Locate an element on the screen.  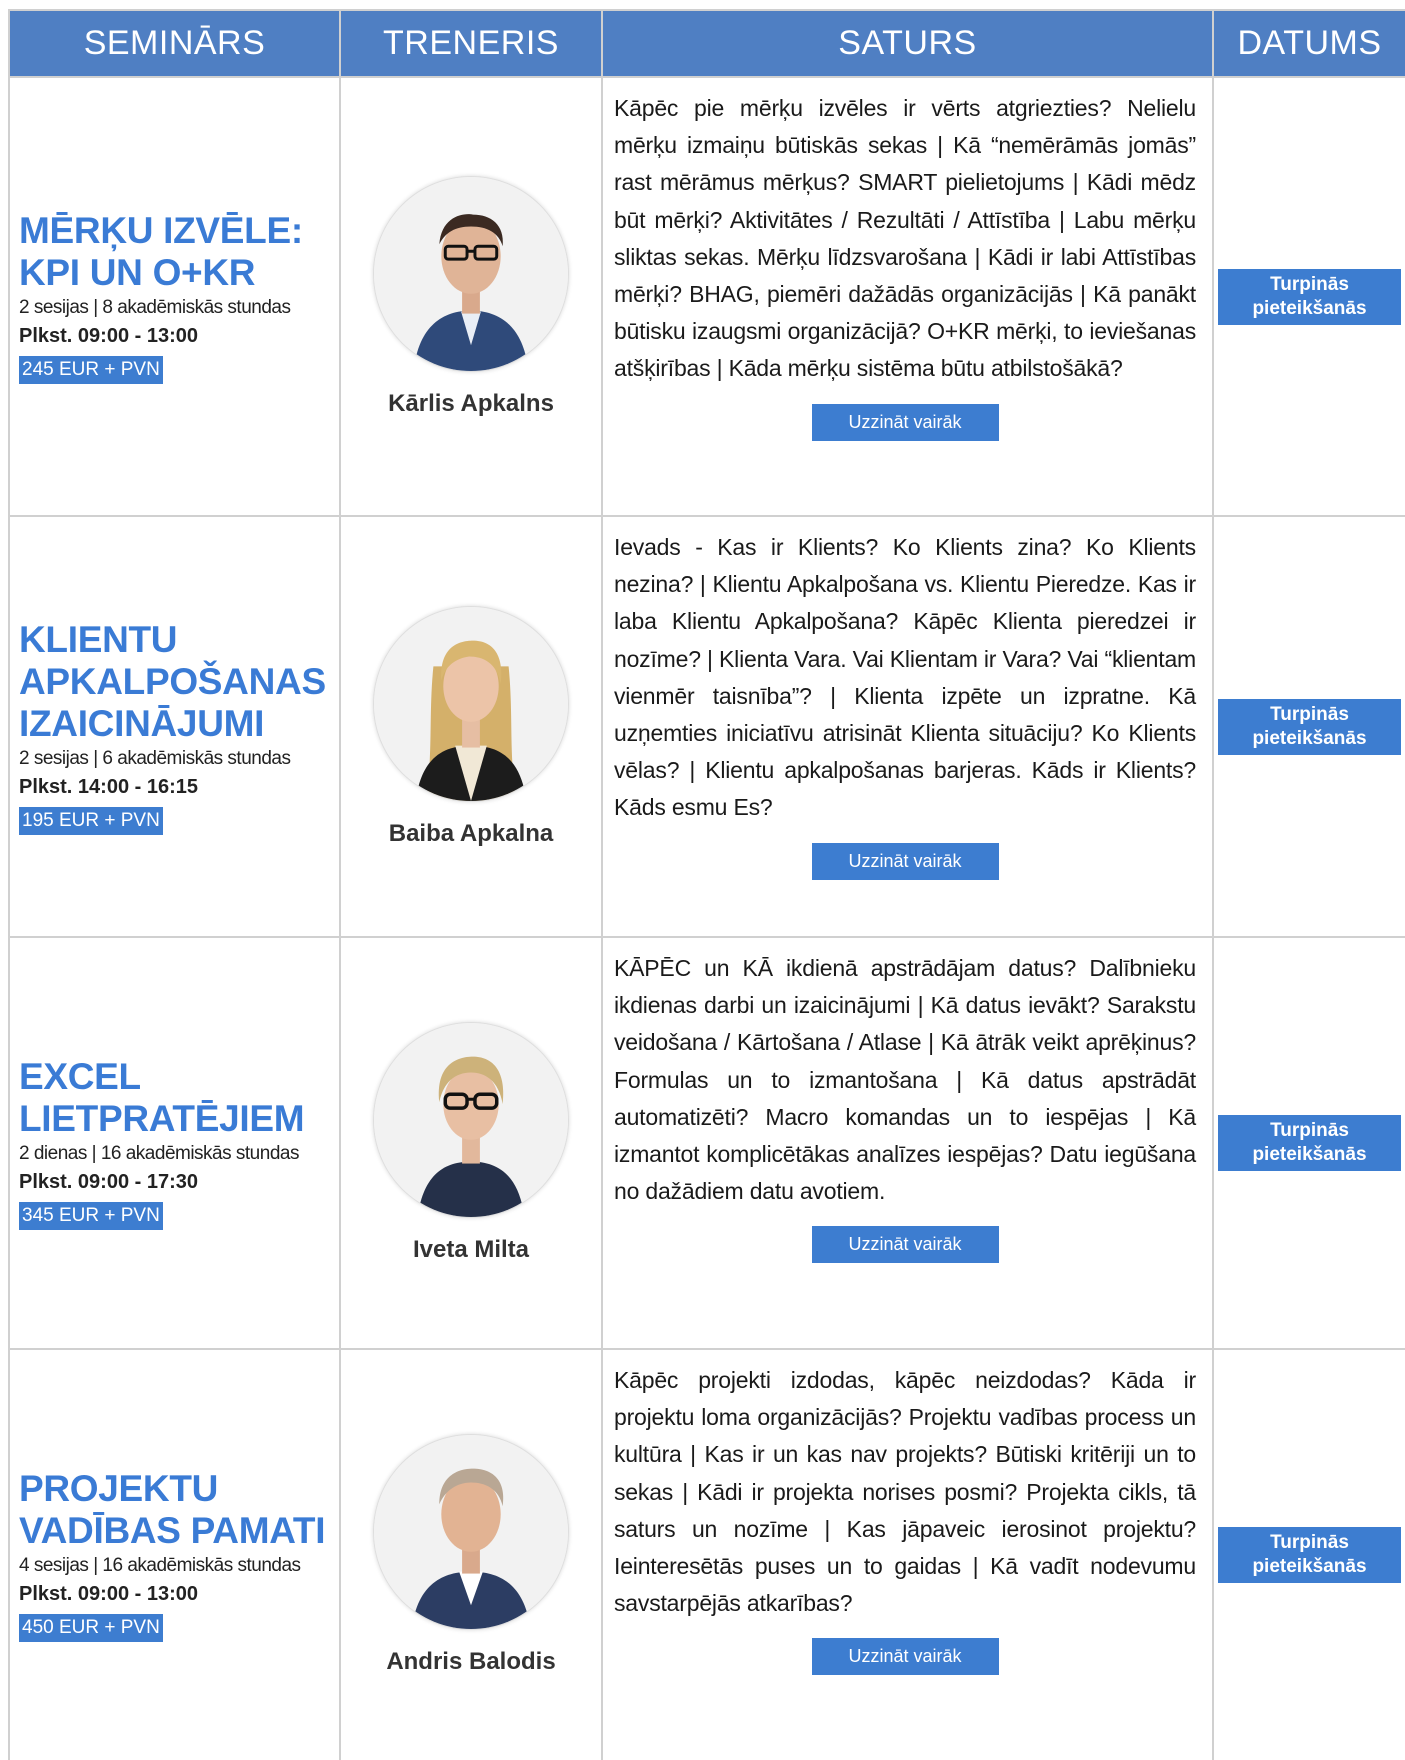
seminar-sessions: 2 dienas | 16 akadēmiskās stundas is located at coordinates (159, 1153).